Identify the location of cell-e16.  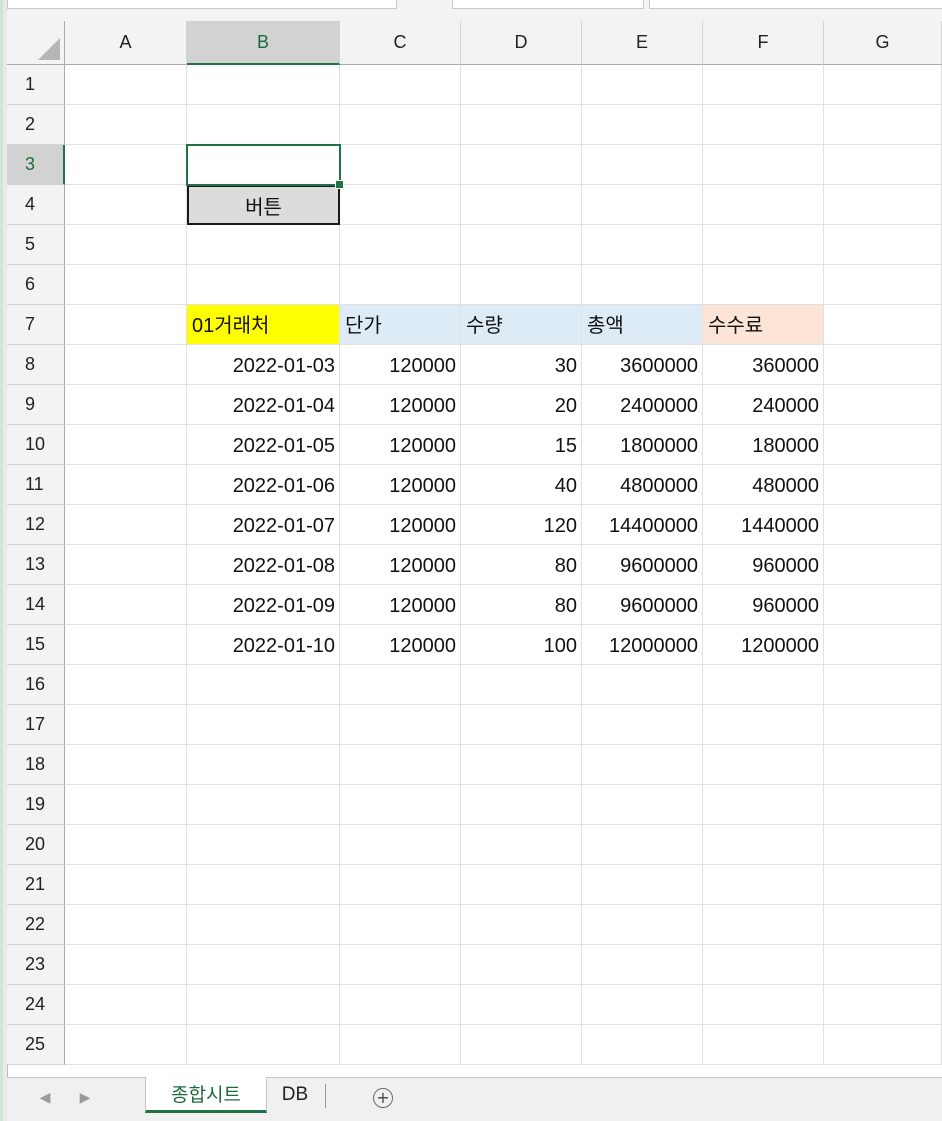
(642, 685).